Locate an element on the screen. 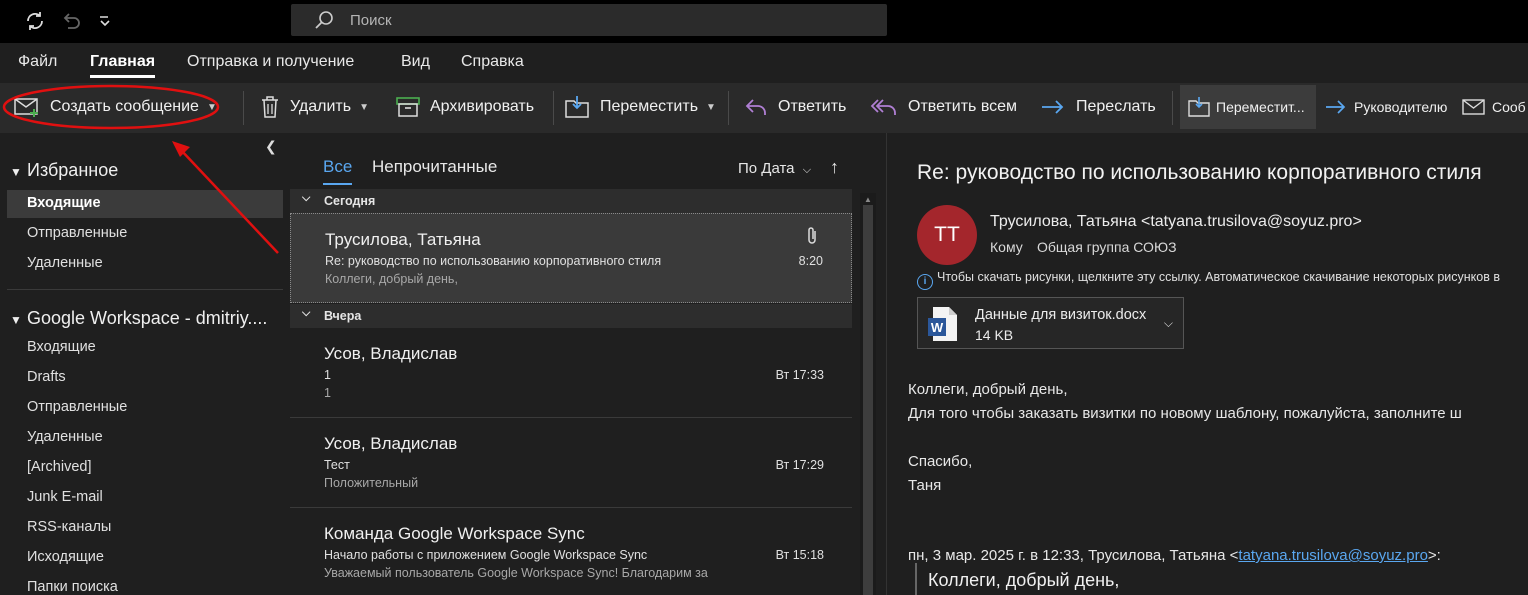  message-subject: Тест is located at coordinates (337, 465).